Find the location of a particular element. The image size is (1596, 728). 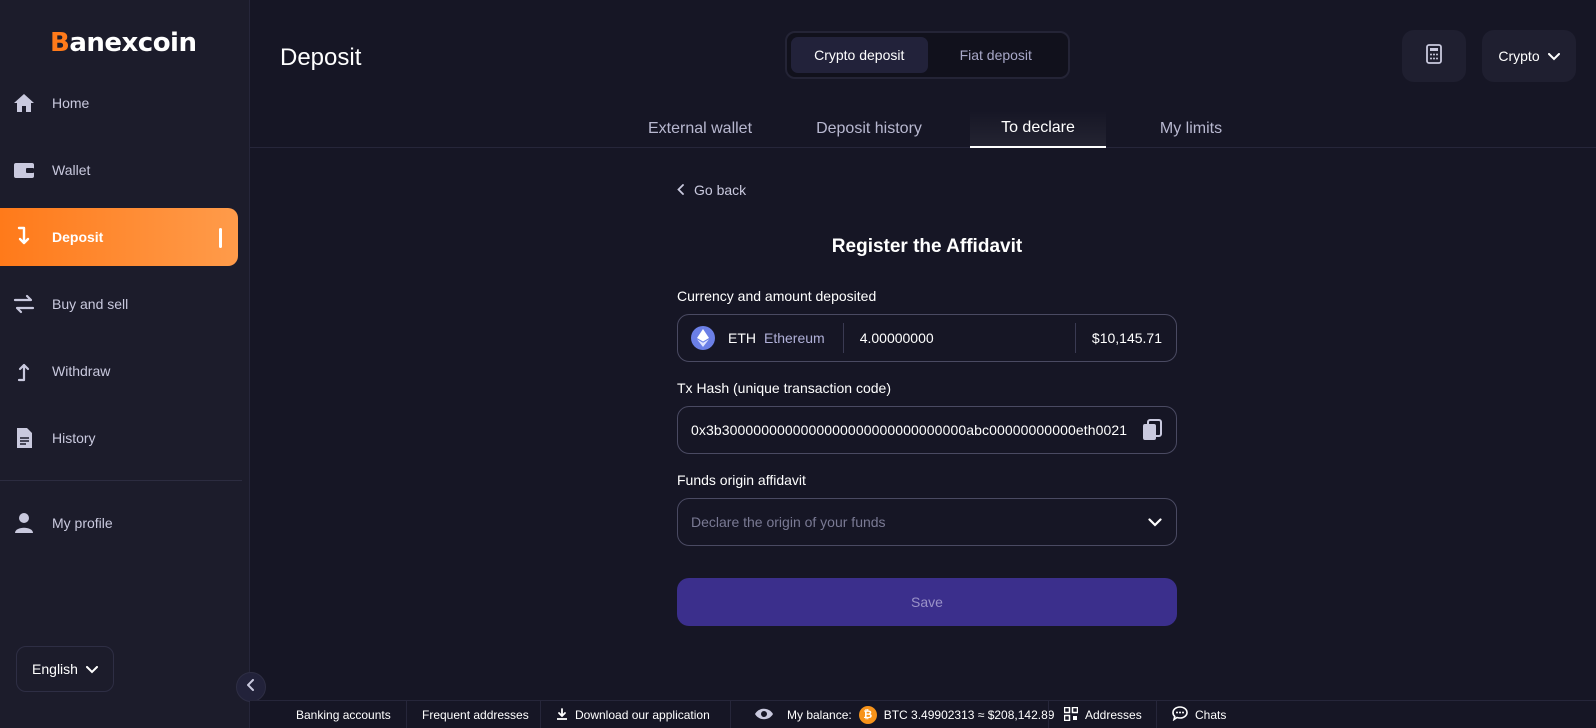

origin-label: Funds origin affidavit is located at coordinates (741, 480).